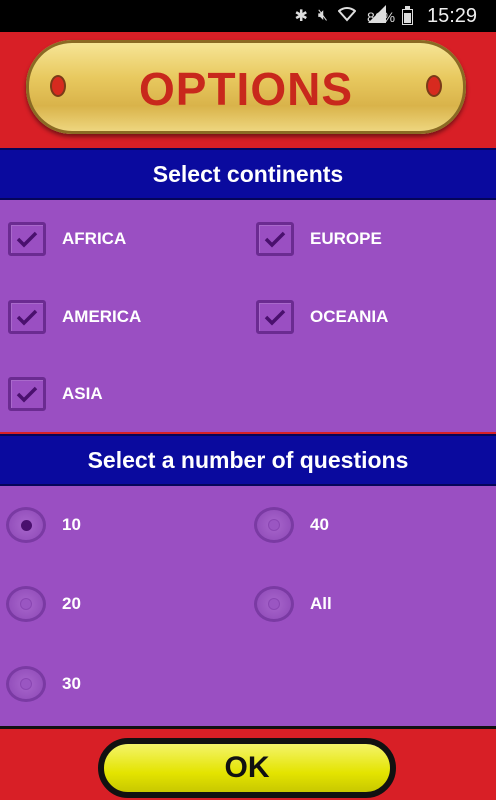 The height and width of the screenshot is (800, 496). Describe the element at coordinates (82, 393) in the screenshot. I see `continent-label: ASIA` at that location.